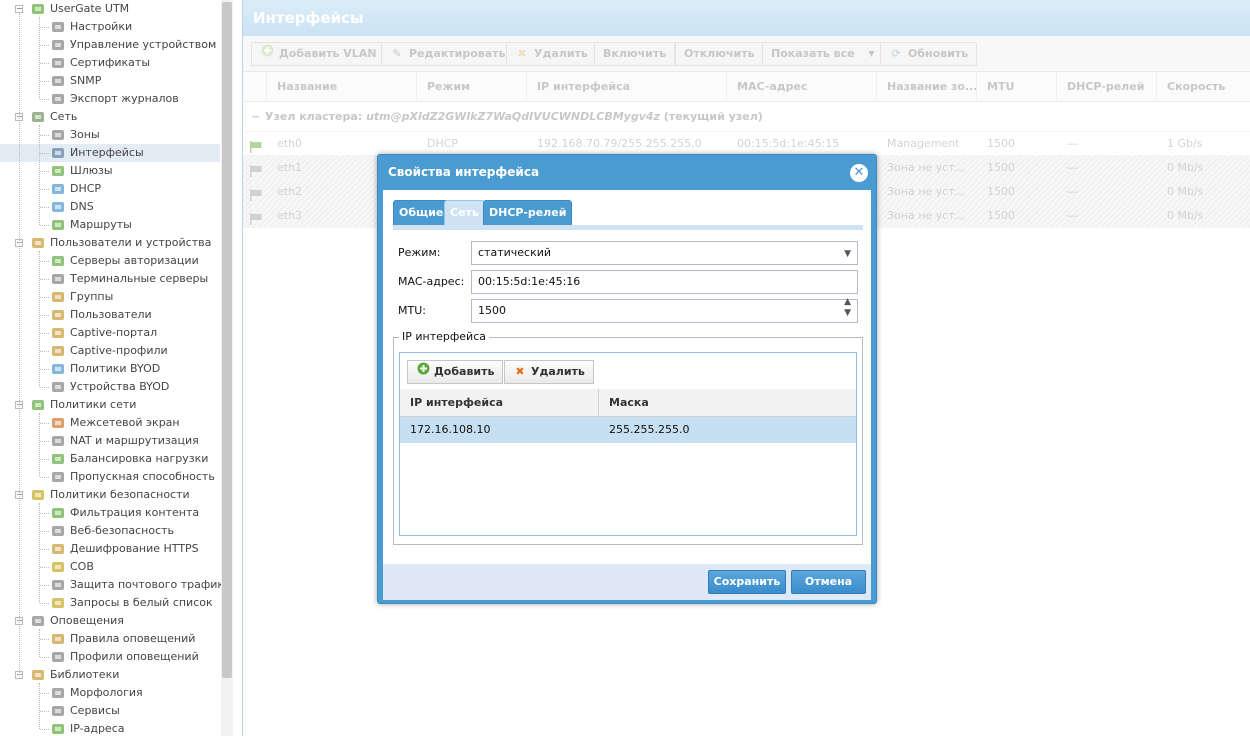 The height and width of the screenshot is (736, 1250). I want to click on https-decrypt-icon, so click(58, 549).